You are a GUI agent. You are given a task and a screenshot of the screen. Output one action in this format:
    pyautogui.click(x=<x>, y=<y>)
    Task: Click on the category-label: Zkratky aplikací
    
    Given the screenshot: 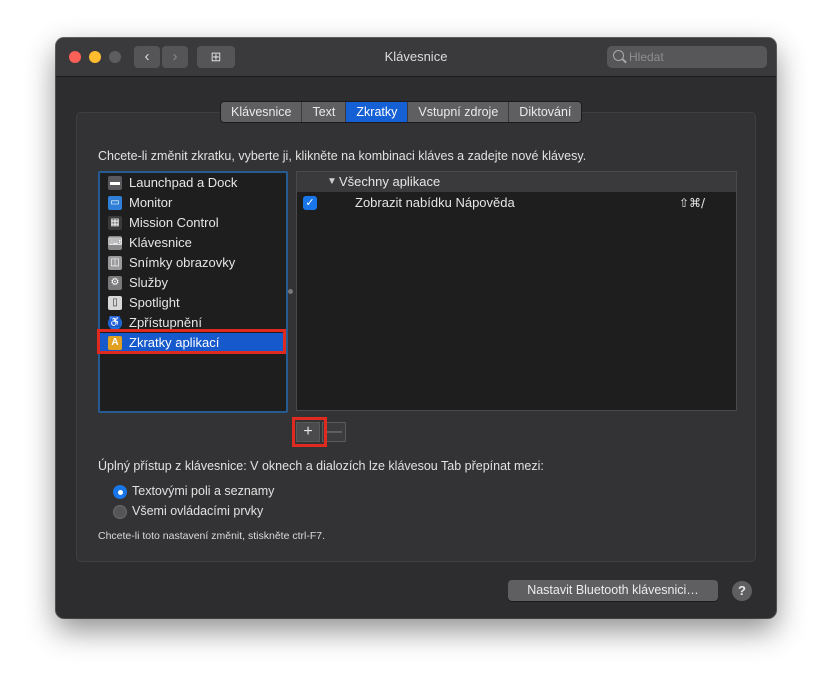 What is the action you would take?
    pyautogui.click(x=174, y=342)
    